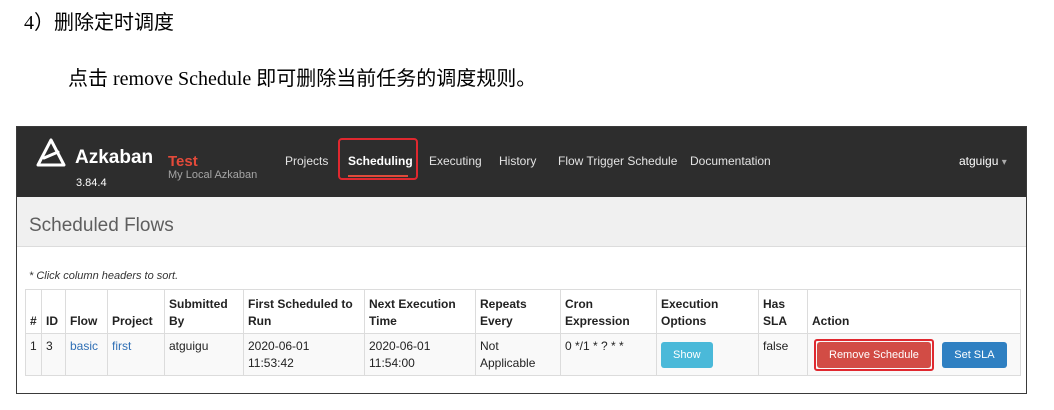 This screenshot has width=1054, height=410. Describe the element at coordinates (687, 355) in the screenshot. I see `show-options-button: Show` at that location.